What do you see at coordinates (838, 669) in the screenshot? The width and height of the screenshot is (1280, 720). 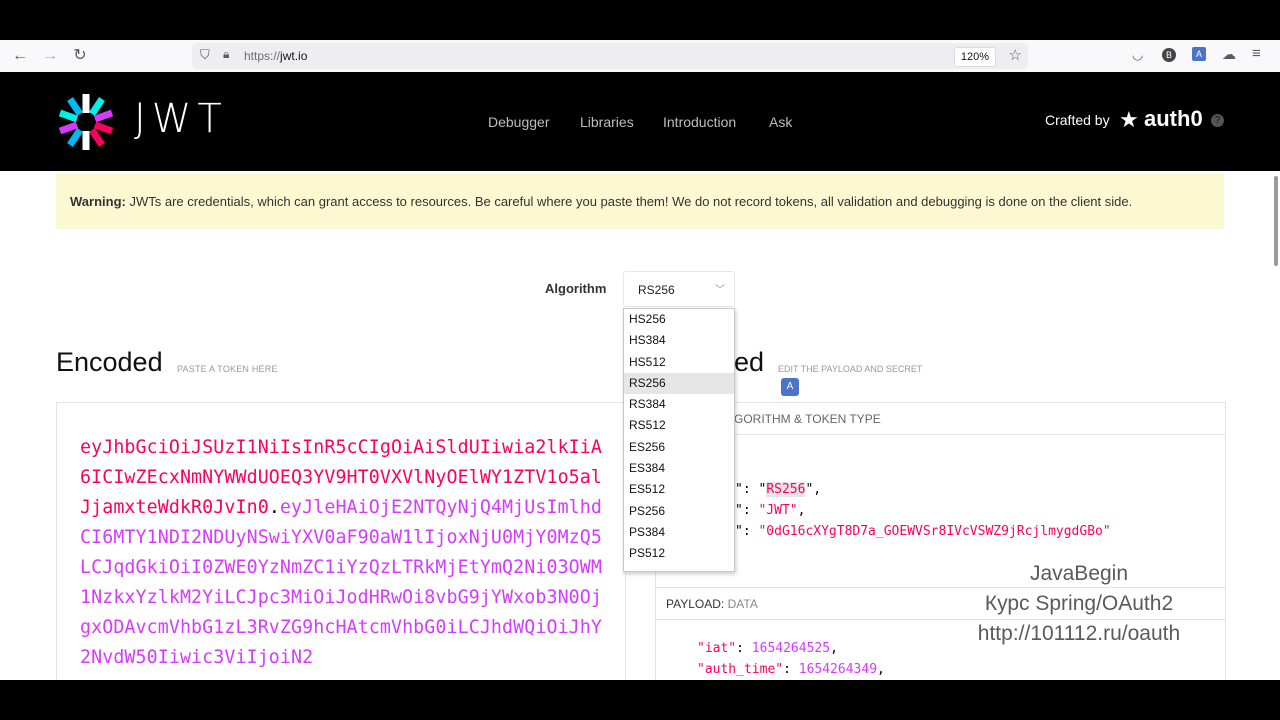 I see `auth-time-value: 1654264349` at bounding box center [838, 669].